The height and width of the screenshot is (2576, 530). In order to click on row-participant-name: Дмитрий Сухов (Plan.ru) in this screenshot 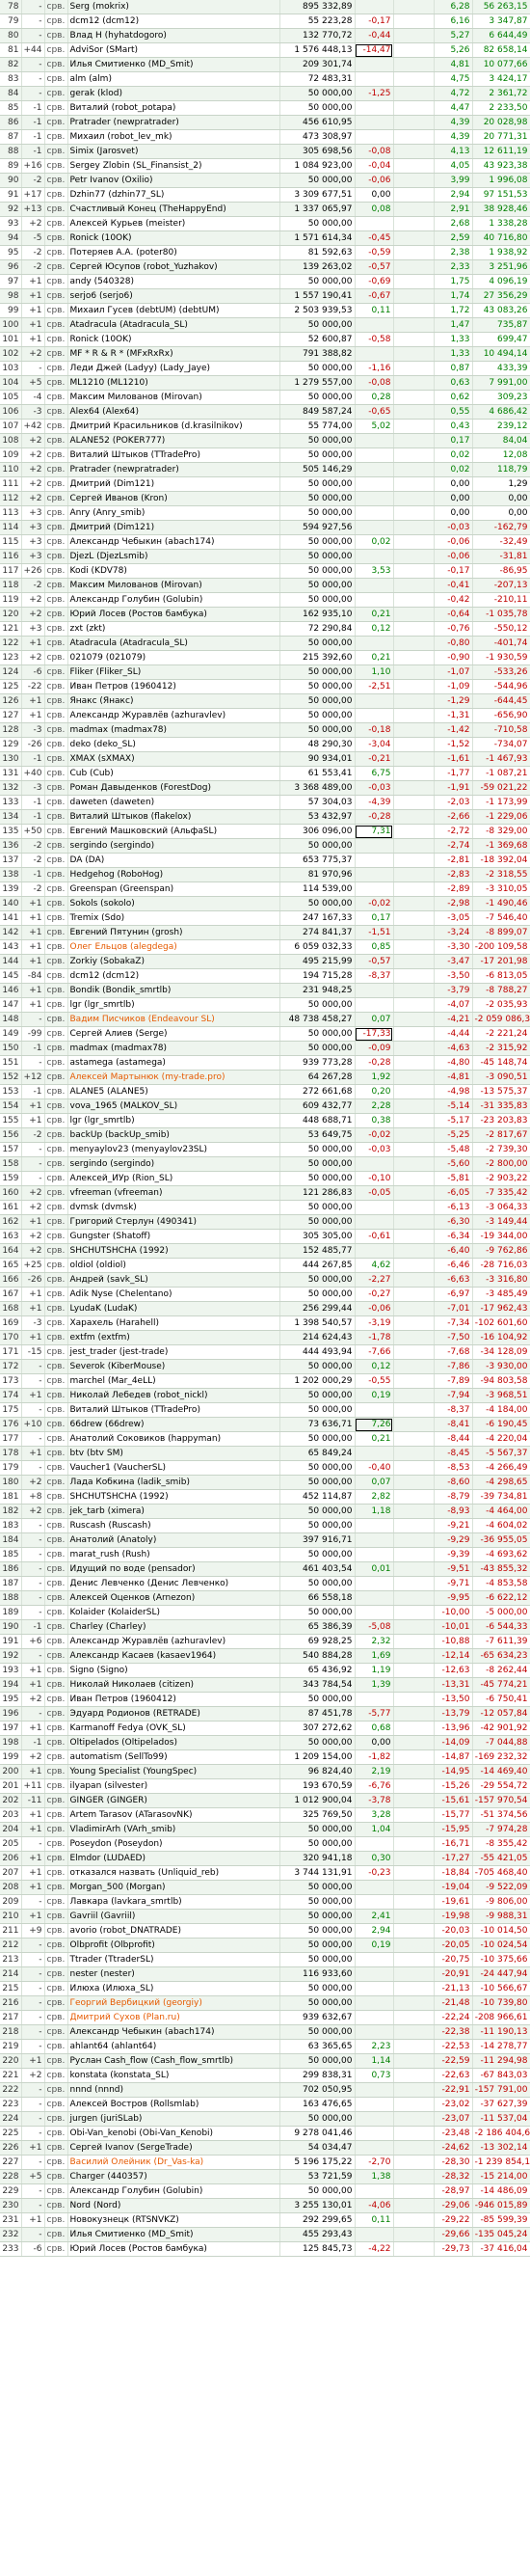, I will do `click(173, 2017)`.